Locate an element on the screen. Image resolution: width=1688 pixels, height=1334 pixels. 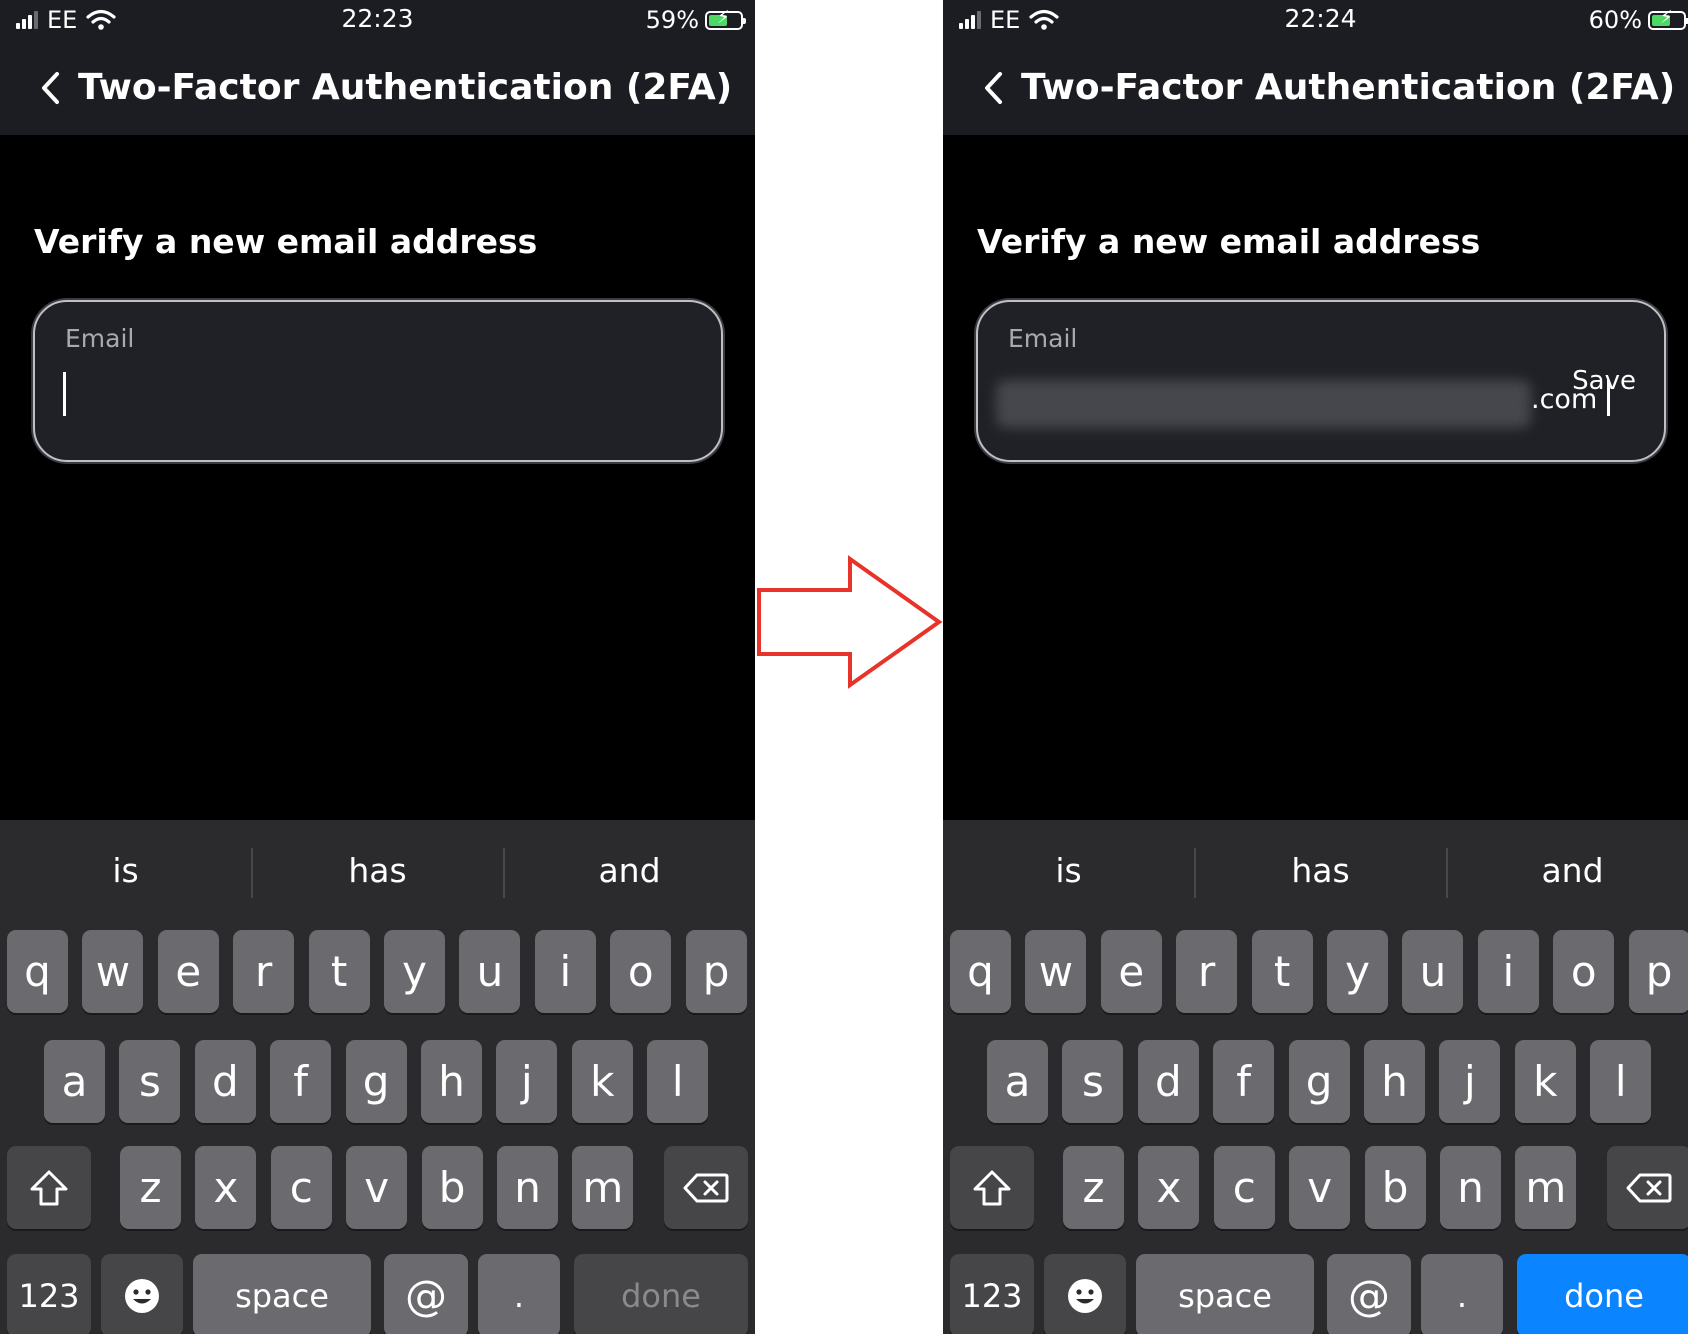
clock: 22:23 is located at coordinates (377, 18).